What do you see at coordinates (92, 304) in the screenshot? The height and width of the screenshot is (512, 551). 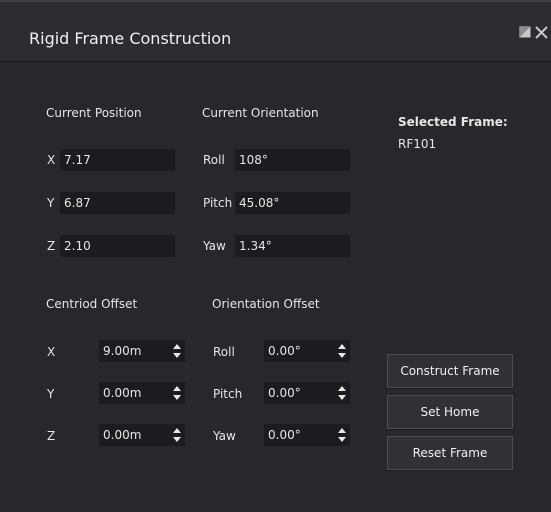 I see `centroid-offset-heading: Centriod Offset` at bounding box center [92, 304].